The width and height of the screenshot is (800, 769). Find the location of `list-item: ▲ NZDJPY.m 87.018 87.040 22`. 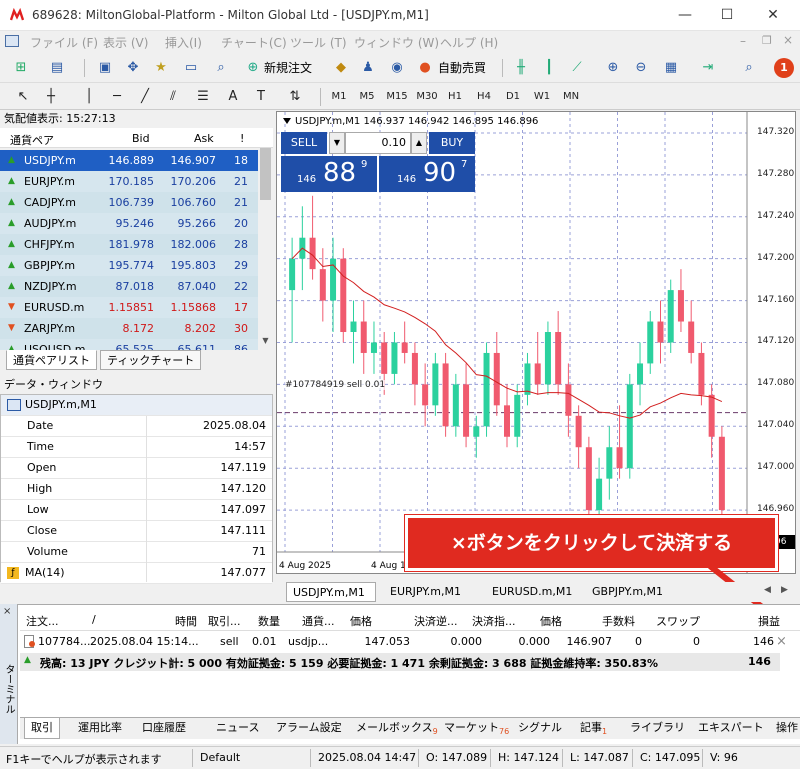

list-item: ▲ NZDJPY.m 87.018 87.040 22 is located at coordinates (129, 286).